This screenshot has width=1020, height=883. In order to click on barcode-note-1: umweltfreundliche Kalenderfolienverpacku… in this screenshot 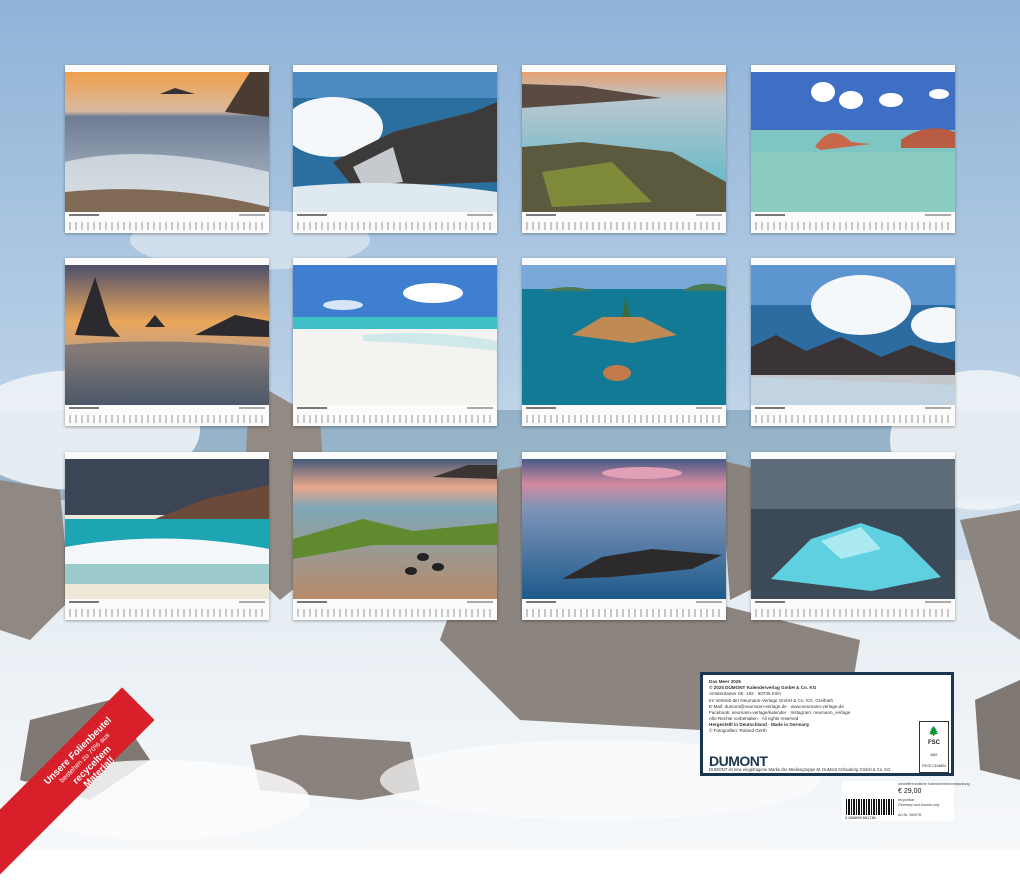, I will do `click(934, 784)`.